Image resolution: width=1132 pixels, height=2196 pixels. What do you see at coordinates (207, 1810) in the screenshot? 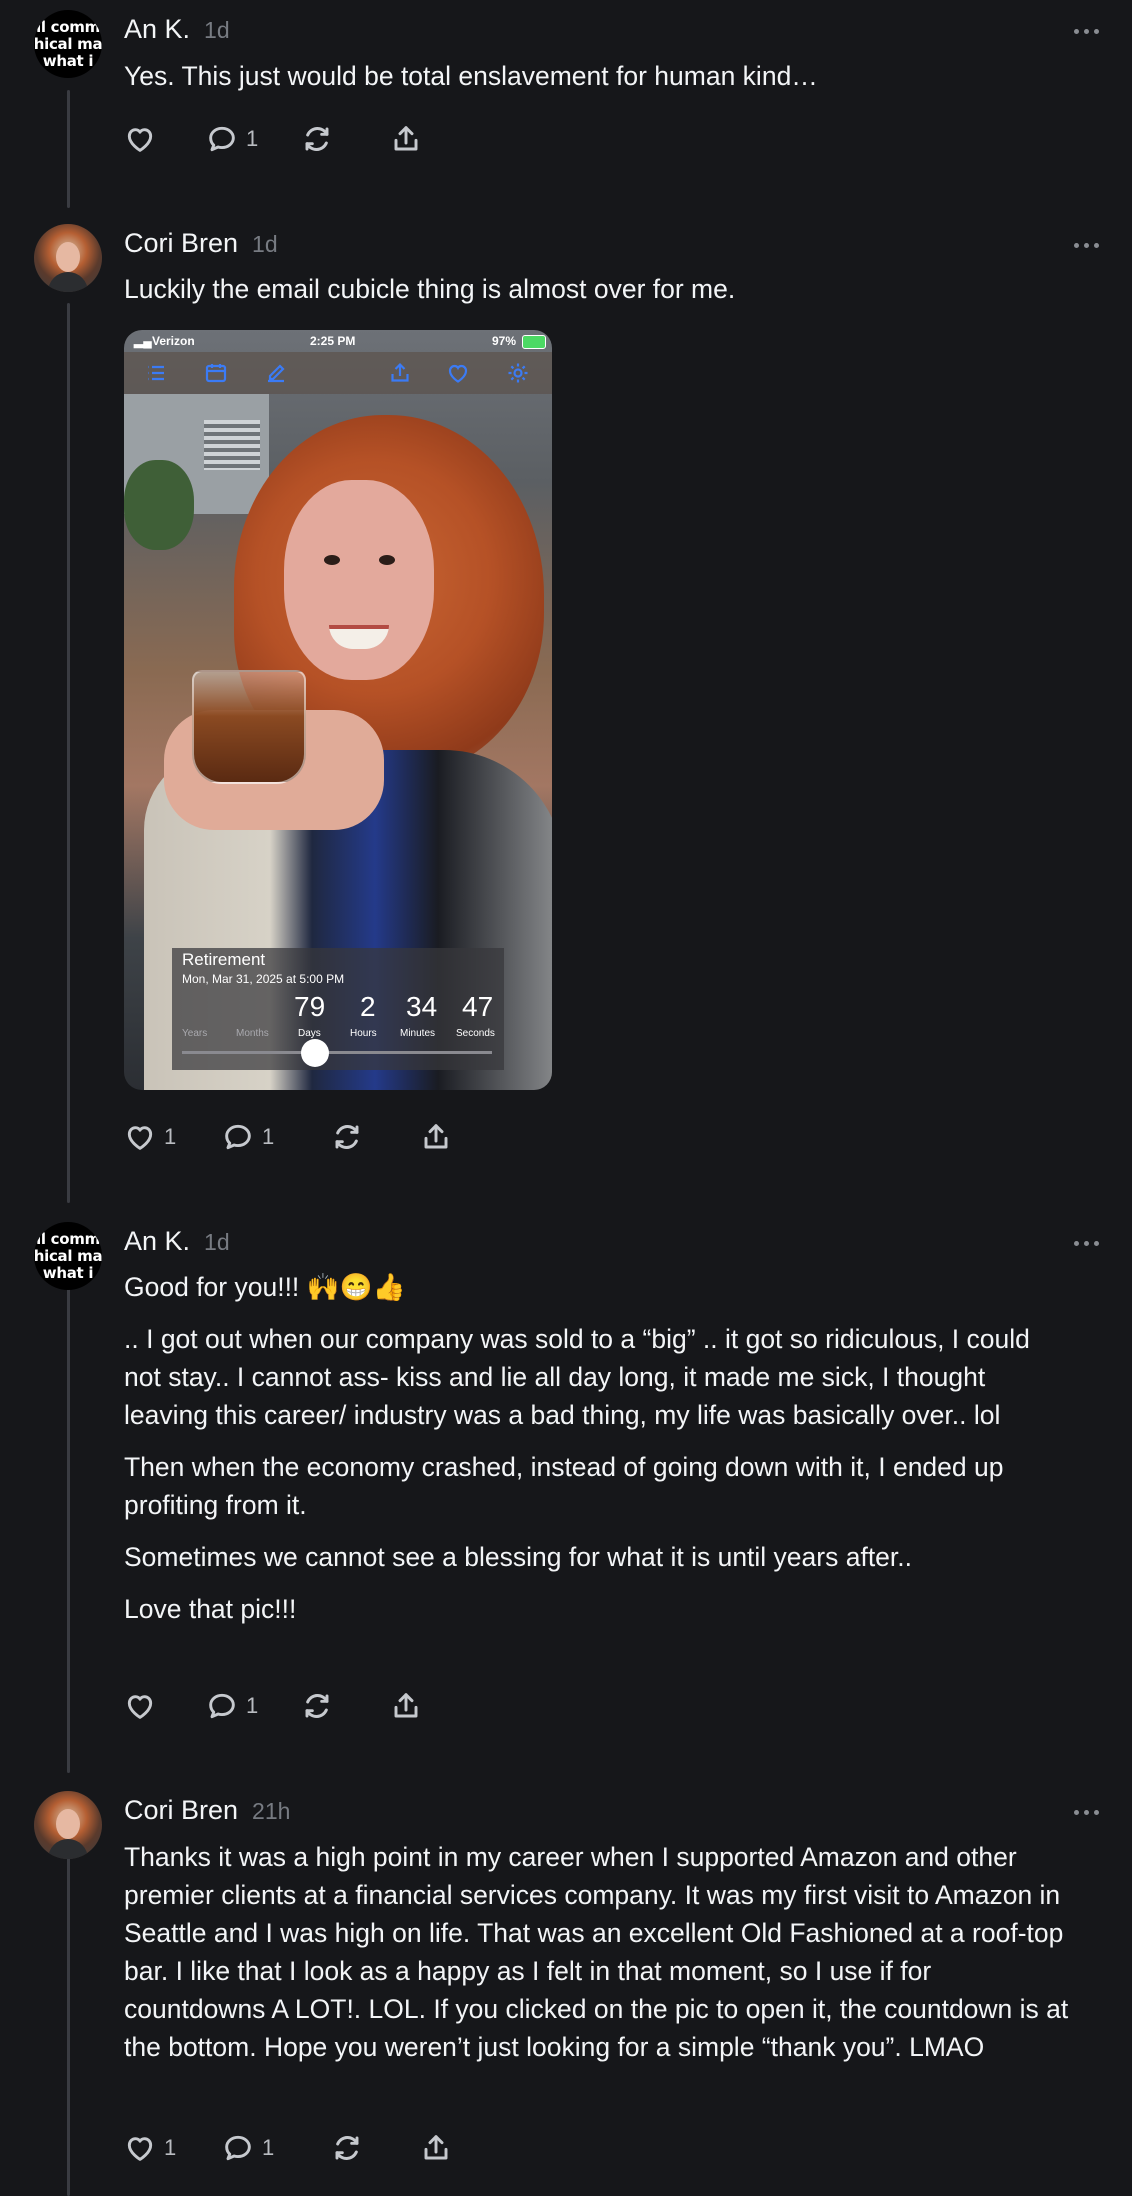
I see `author-name: Cori Bren 21h` at bounding box center [207, 1810].